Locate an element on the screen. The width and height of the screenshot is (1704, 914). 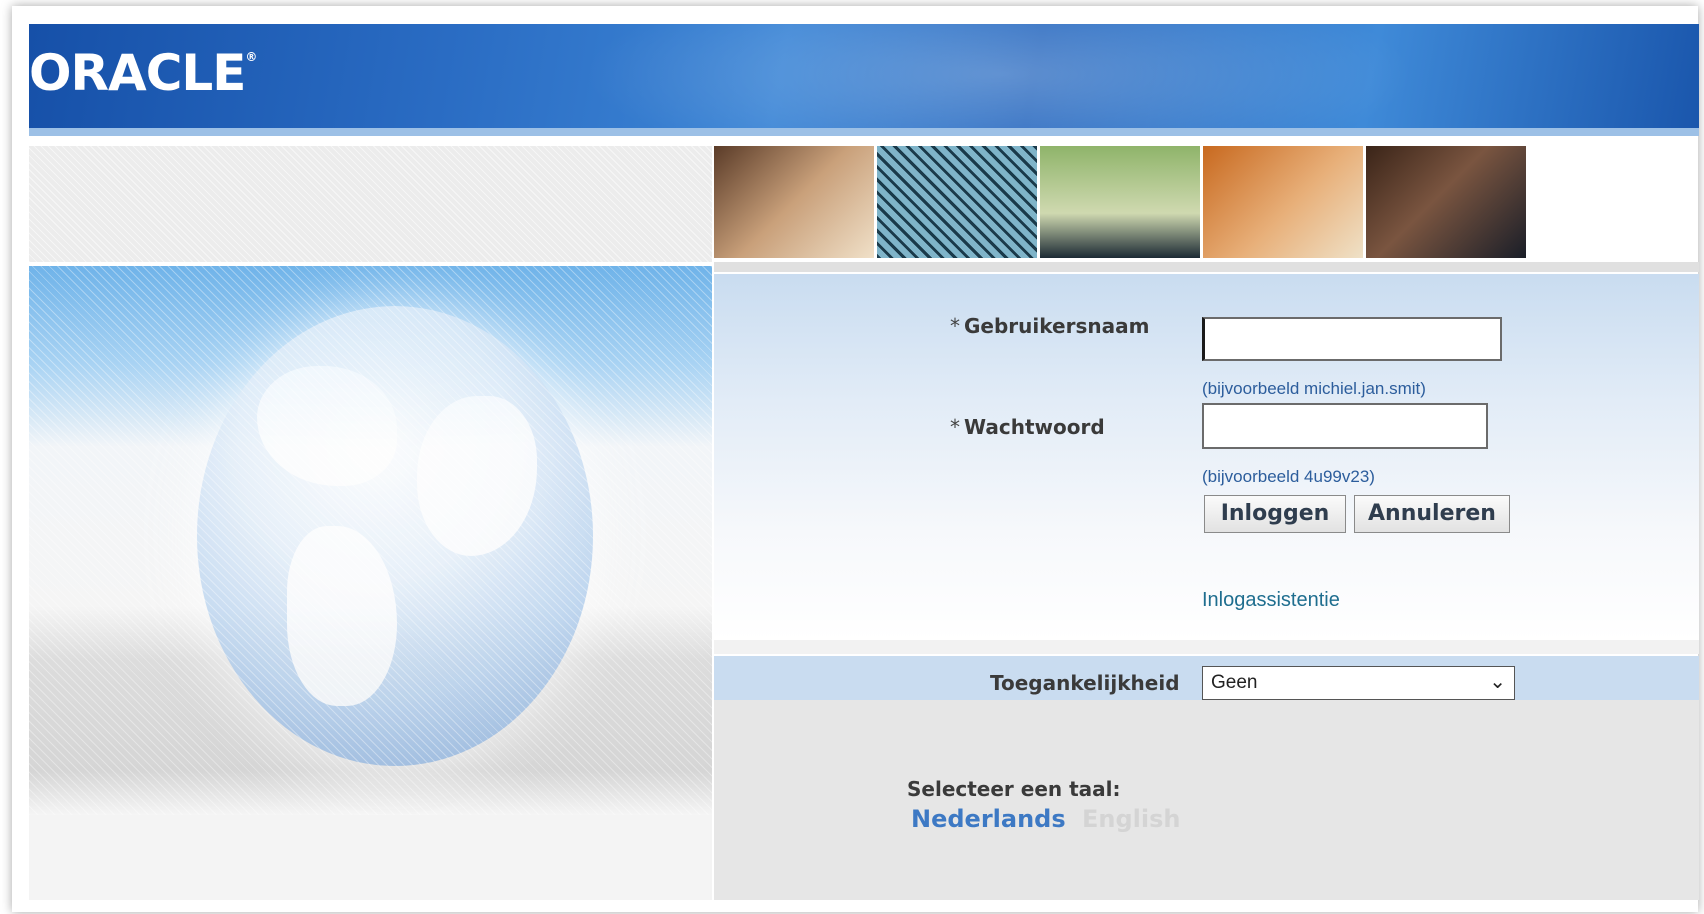
photo-man-at-computer is located at coordinates (1120, 202).